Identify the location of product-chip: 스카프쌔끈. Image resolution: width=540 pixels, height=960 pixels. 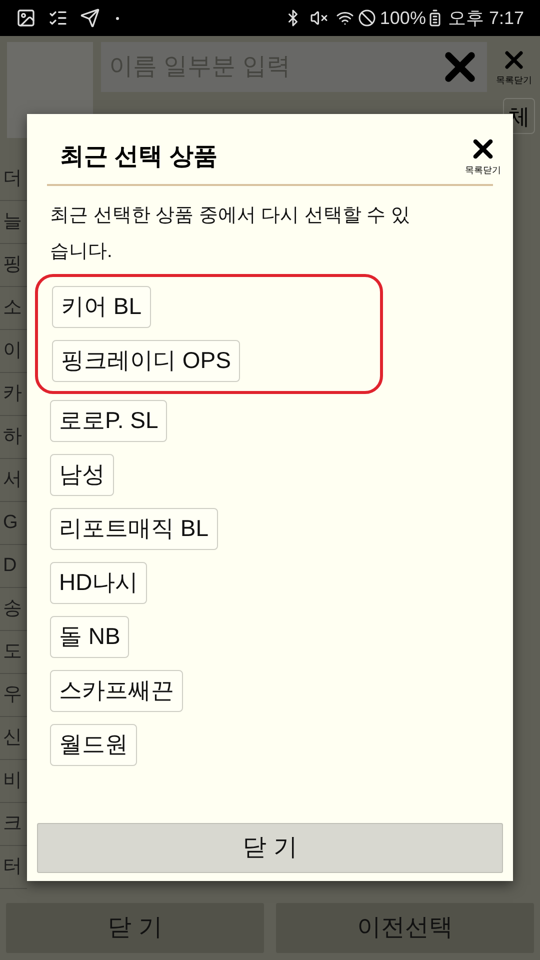
(116, 691).